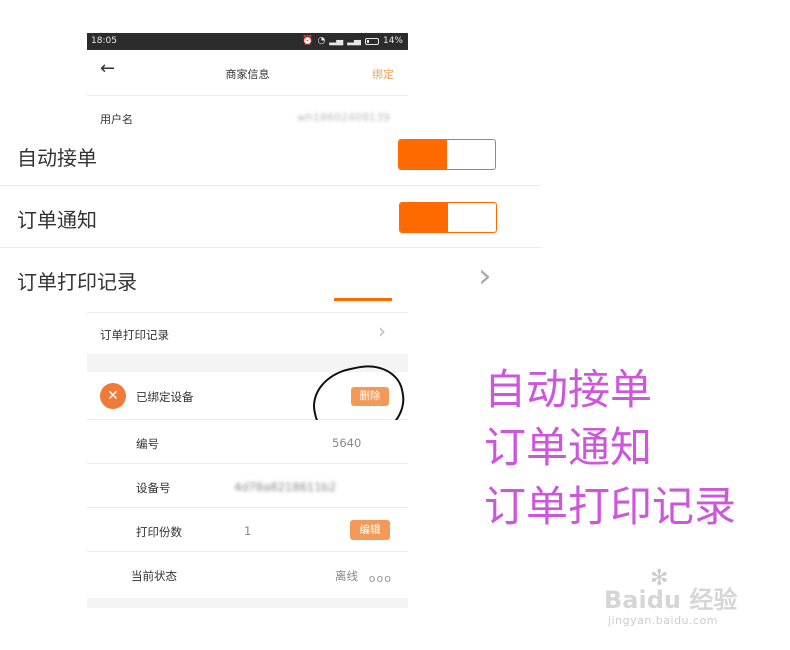 Image resolution: width=790 pixels, height=650 pixels. Describe the element at coordinates (247, 442) in the screenshot. I see `device-id-row: 编号 5640` at that location.